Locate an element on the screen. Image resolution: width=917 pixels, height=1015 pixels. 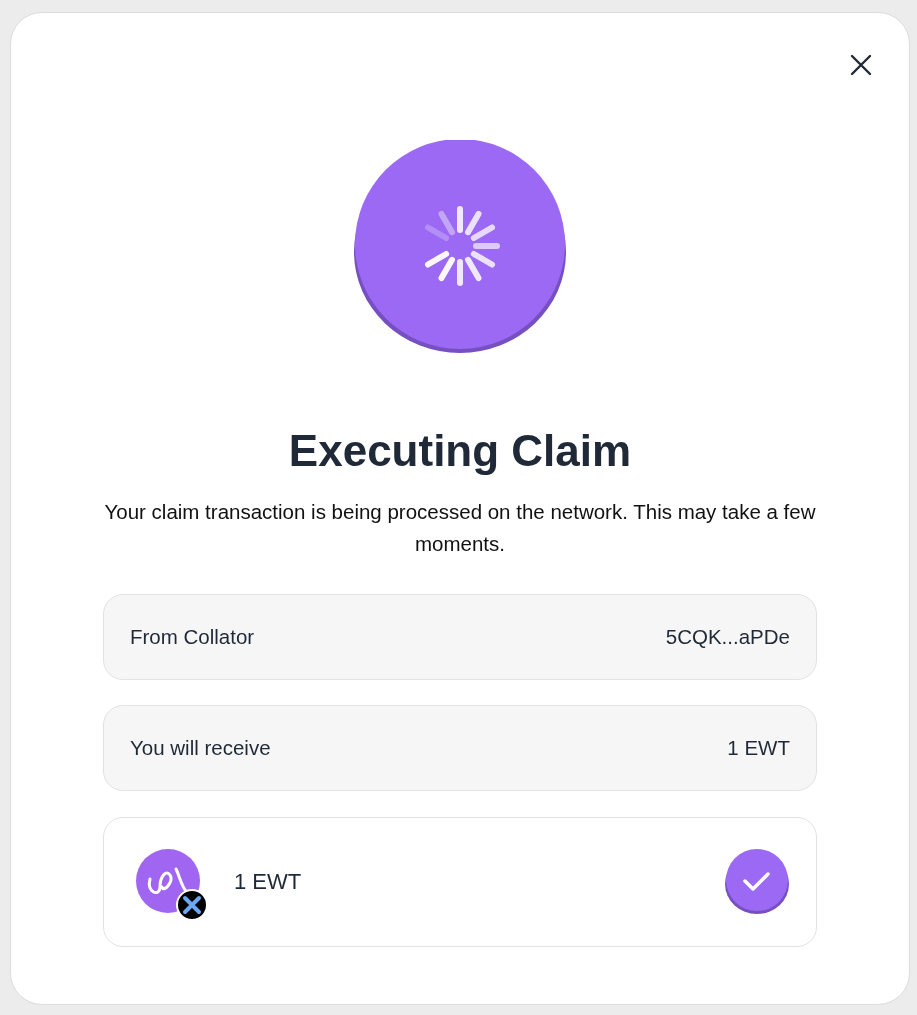
dialog-title: Executing Claim is located at coordinates (460, 451).